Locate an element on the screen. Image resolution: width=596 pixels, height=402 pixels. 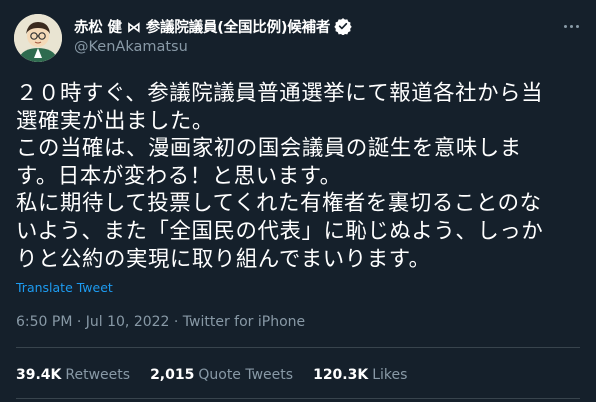
translate-tweet-link: Translate Tweet is located at coordinates (64, 287).